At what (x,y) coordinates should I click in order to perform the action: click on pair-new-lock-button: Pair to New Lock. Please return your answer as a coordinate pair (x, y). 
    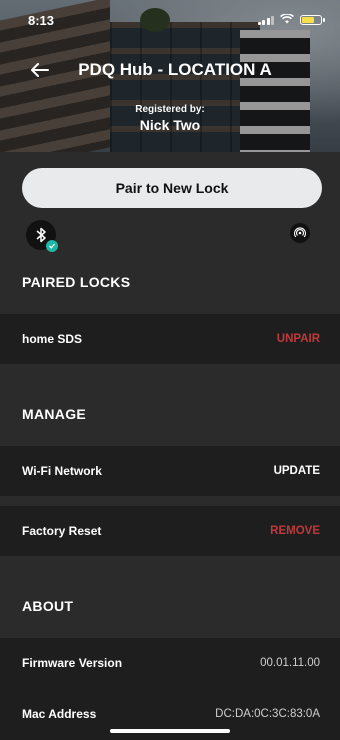
    Looking at the image, I should click on (172, 188).